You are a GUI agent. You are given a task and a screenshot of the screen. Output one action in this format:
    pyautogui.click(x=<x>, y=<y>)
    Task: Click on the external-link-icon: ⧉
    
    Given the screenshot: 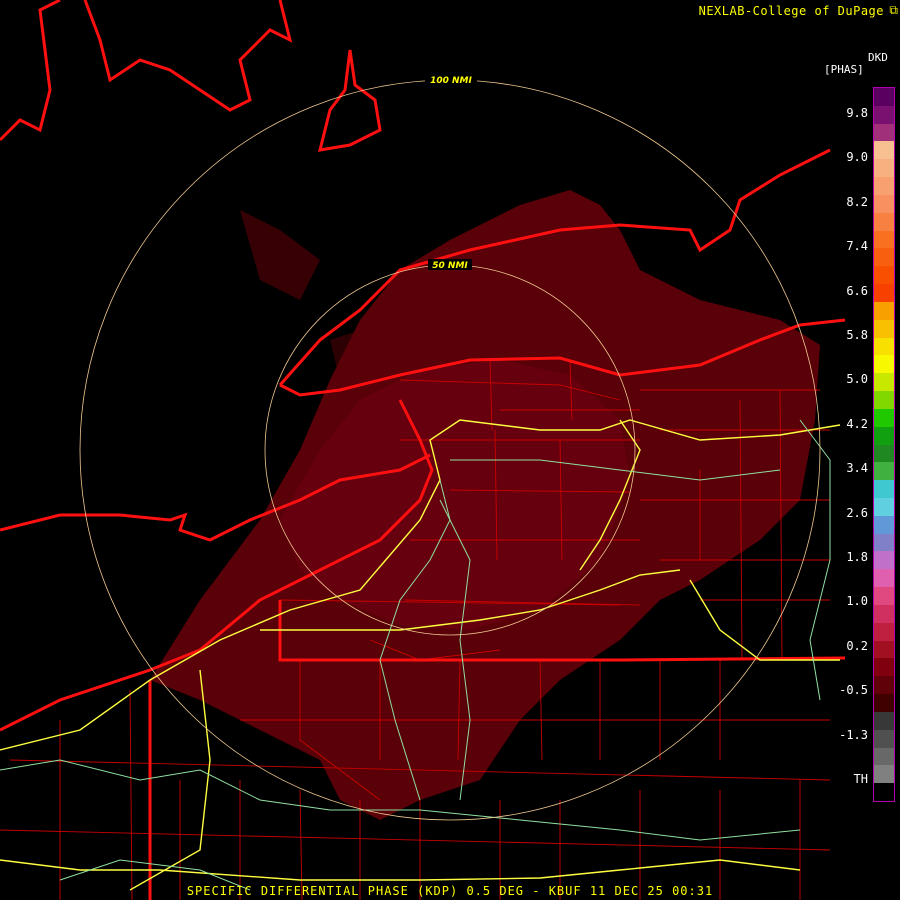 What is the action you would take?
    pyautogui.click(x=893, y=10)
    